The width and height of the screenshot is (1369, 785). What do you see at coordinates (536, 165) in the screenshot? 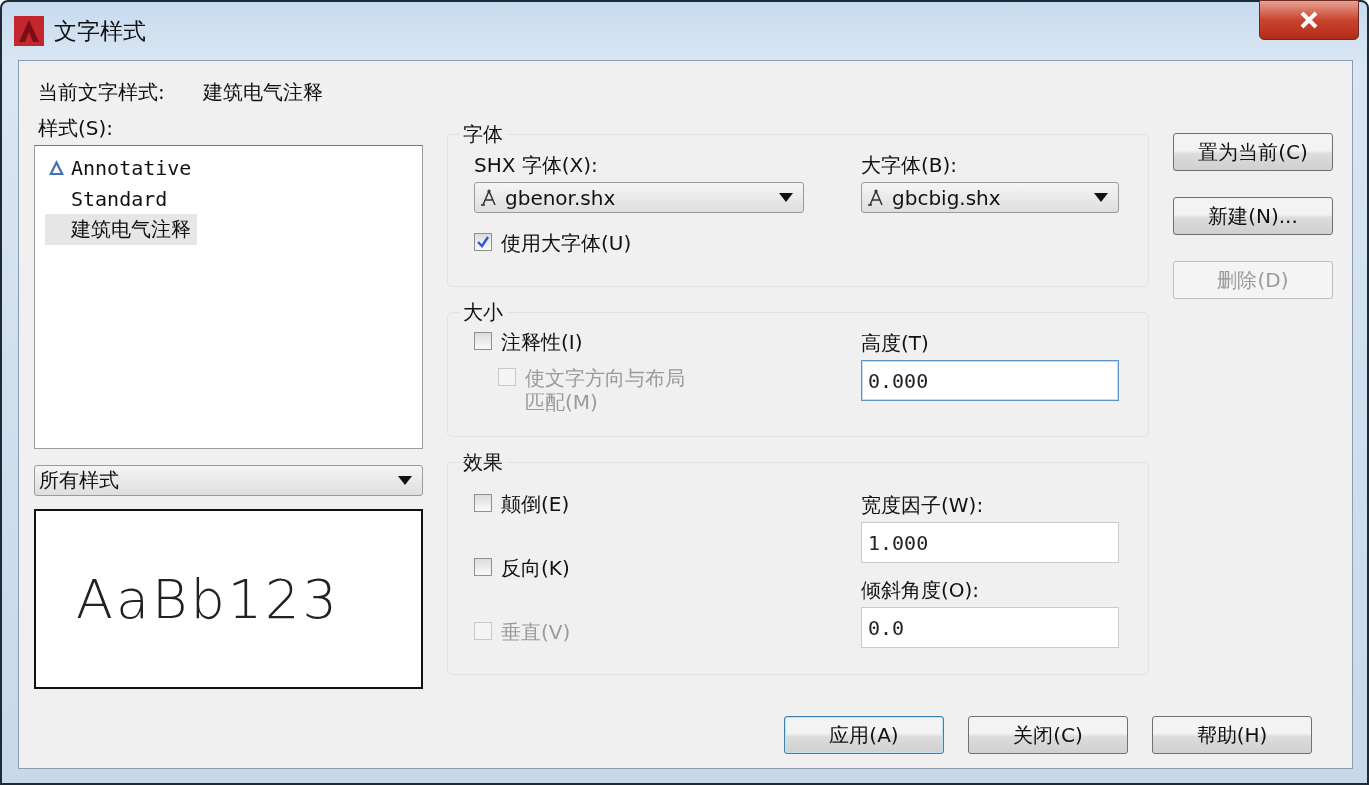
I see `field-label: SHX 字体(X):` at bounding box center [536, 165].